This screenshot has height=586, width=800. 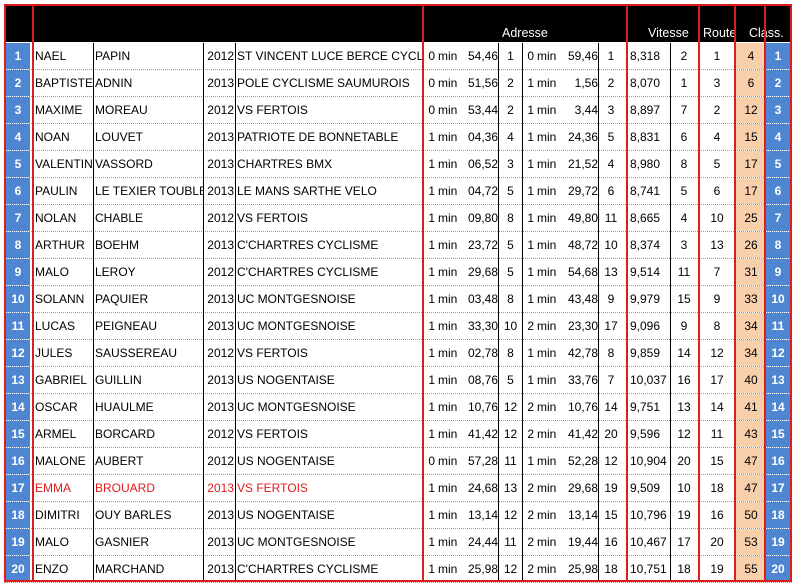 What do you see at coordinates (648, 461) in the screenshot?
I see `speed: 10,904` at bounding box center [648, 461].